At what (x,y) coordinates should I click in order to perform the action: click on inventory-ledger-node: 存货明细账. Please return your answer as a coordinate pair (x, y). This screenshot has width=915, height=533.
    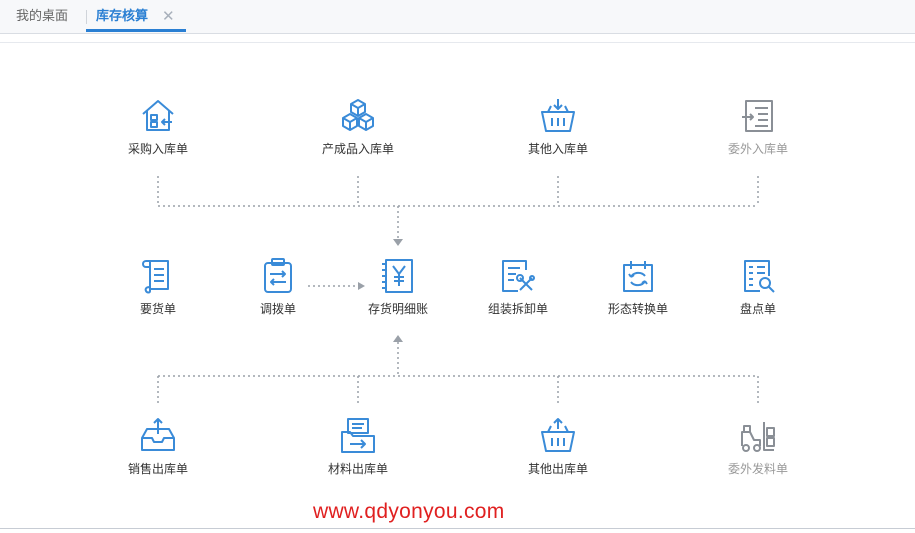
    Looking at the image, I should click on (398, 286).